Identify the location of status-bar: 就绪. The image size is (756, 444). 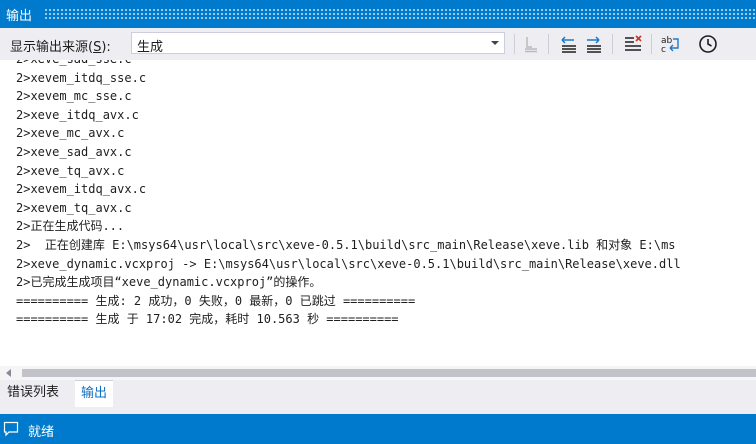
(378, 429).